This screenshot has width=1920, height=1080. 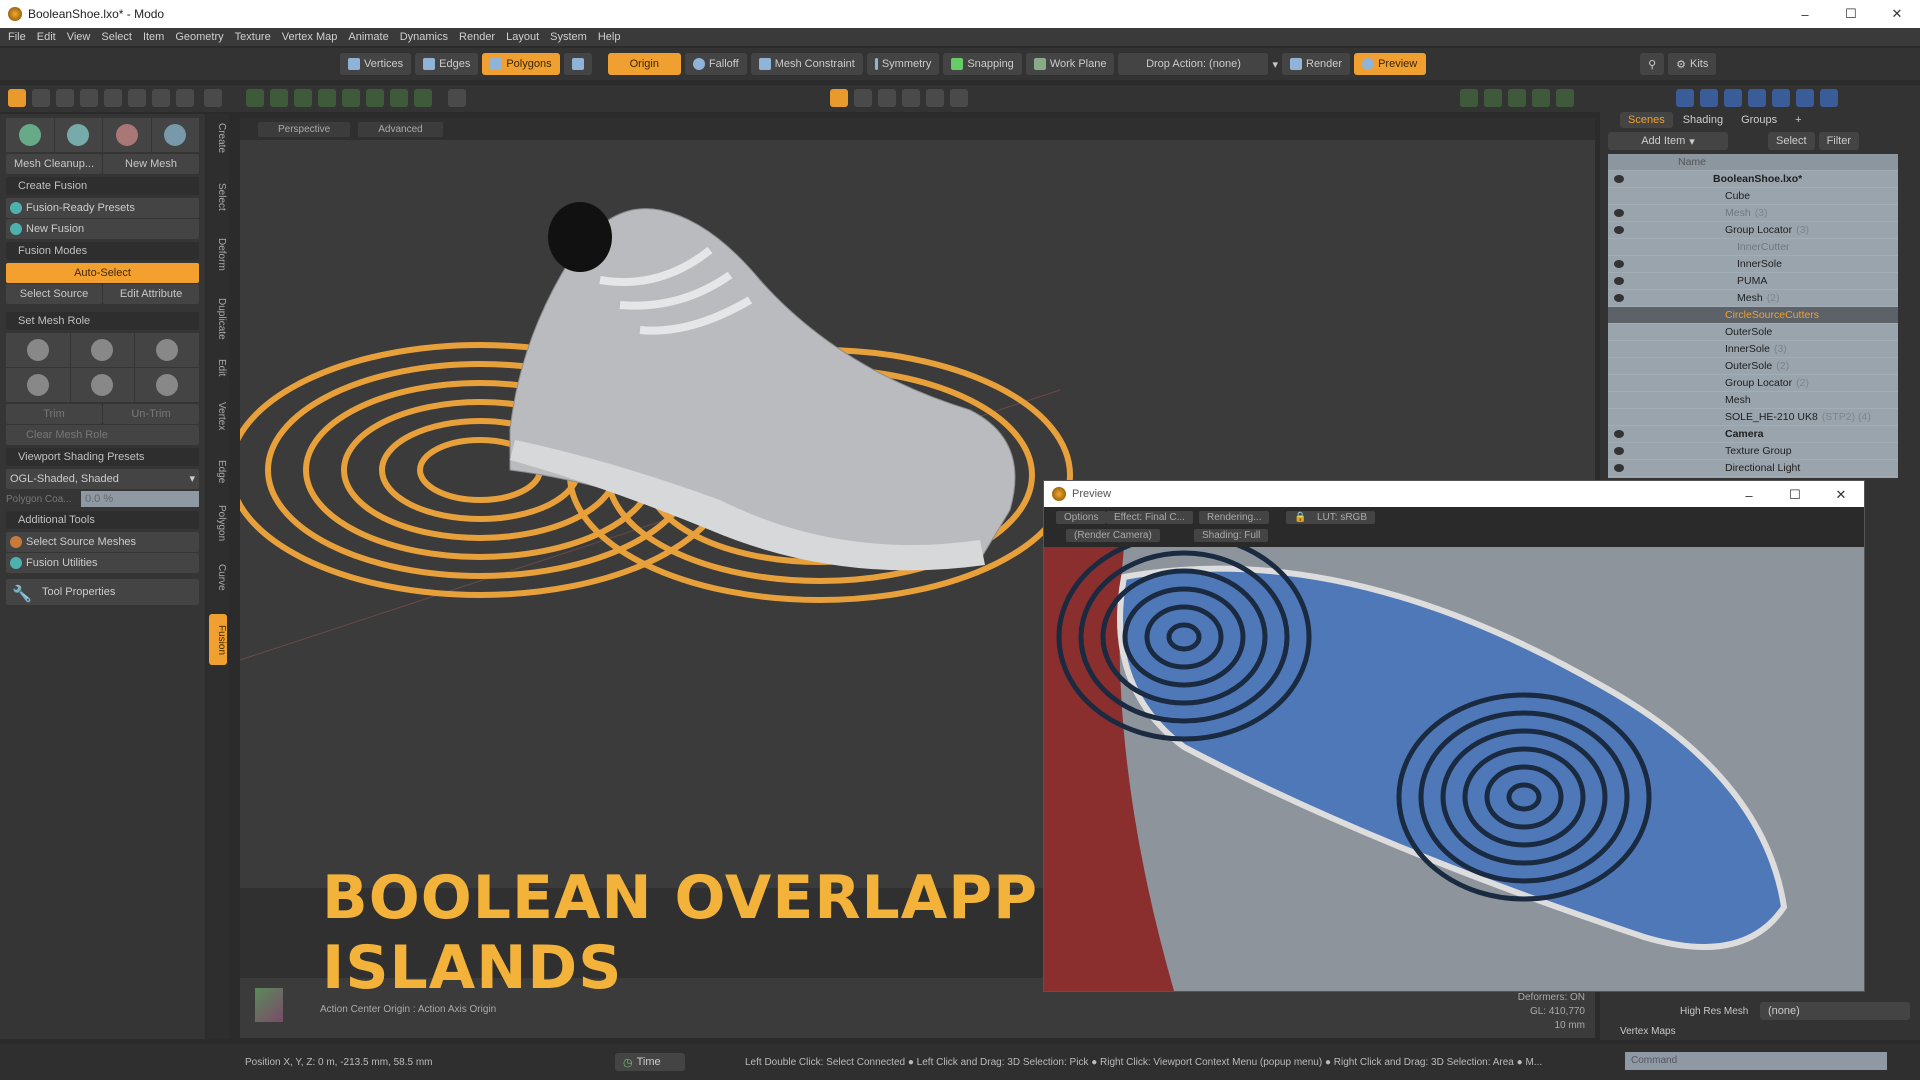 I want to click on edit-attribute-button: Edit Attribute, so click(x=151, y=294).